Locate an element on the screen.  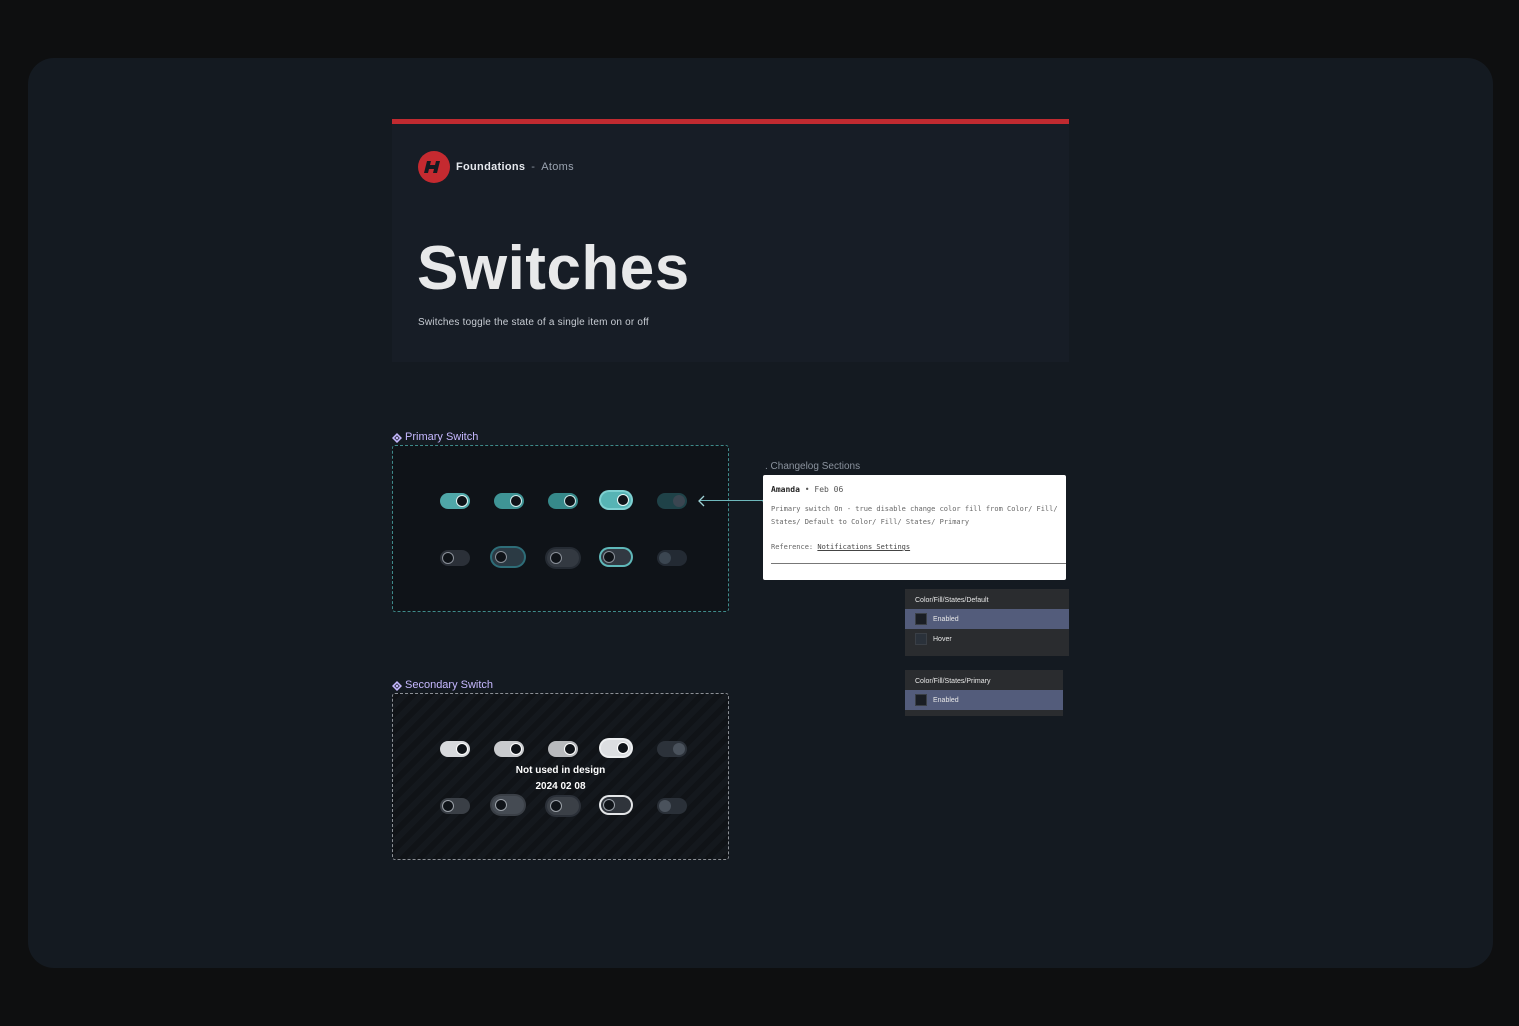
primary-switch-on-hover is located at coordinates (509, 501).